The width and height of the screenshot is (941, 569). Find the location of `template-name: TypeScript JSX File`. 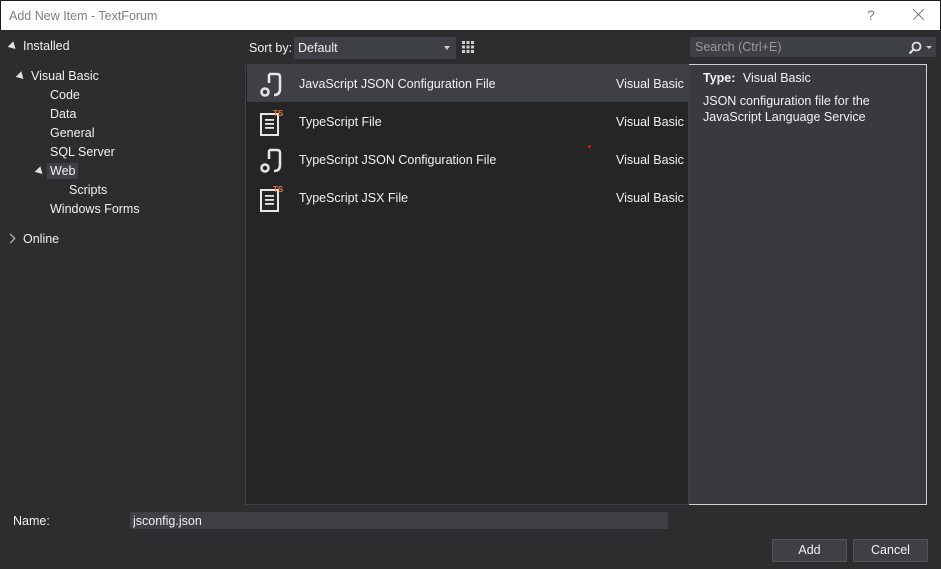

template-name: TypeScript JSX File is located at coordinates (354, 198).